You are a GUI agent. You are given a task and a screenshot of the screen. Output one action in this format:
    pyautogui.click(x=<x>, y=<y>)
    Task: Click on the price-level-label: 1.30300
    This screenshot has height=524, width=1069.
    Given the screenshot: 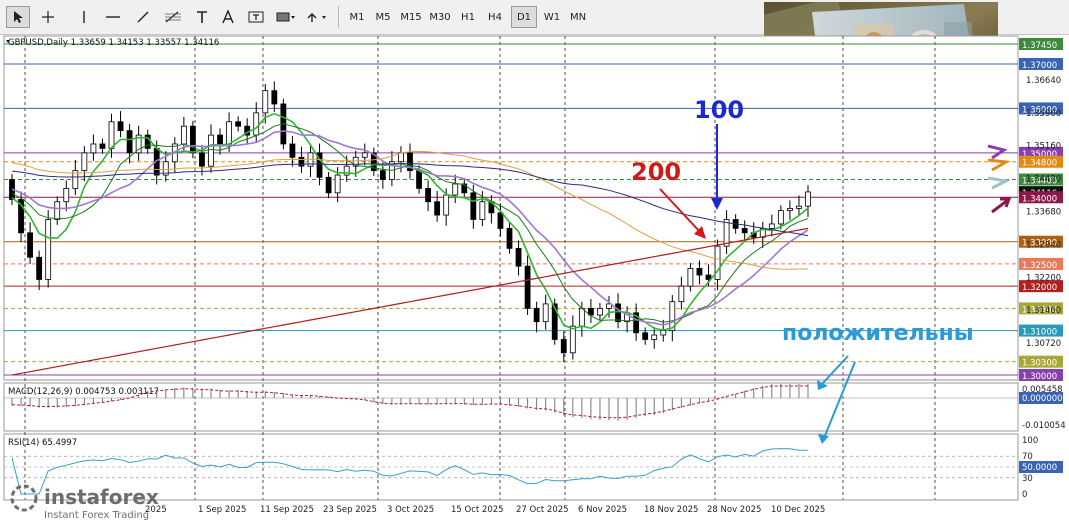 What is the action you would take?
    pyautogui.click(x=1041, y=362)
    